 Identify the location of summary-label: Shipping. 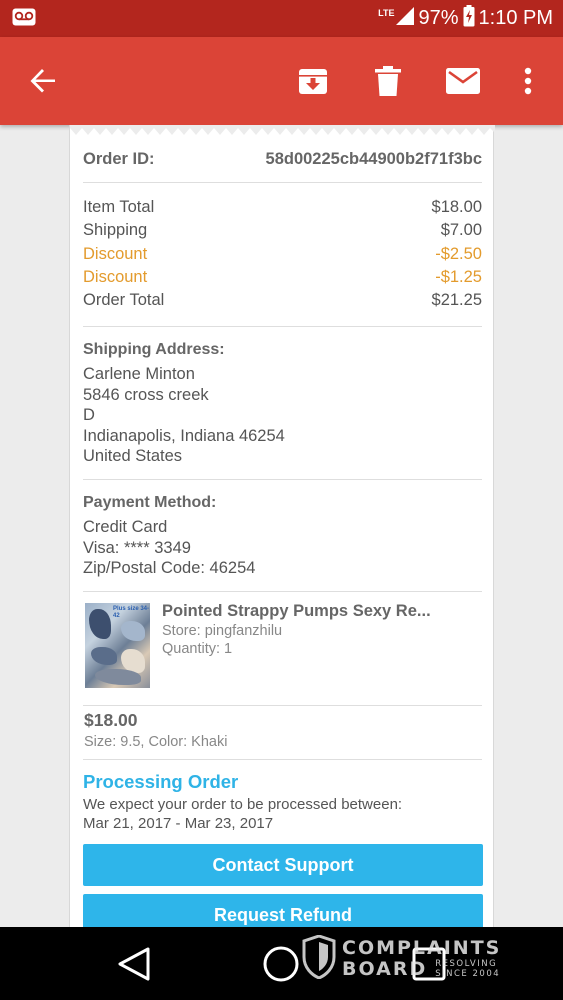
(115, 230).